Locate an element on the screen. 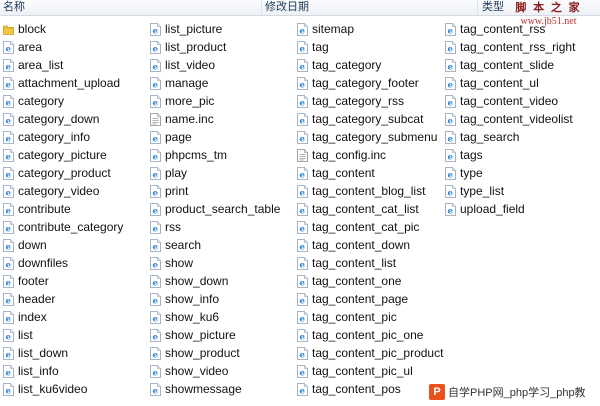 Image resolution: width=600 pixels, height=406 pixels. file-item: e list_info is located at coordinates (63, 371).